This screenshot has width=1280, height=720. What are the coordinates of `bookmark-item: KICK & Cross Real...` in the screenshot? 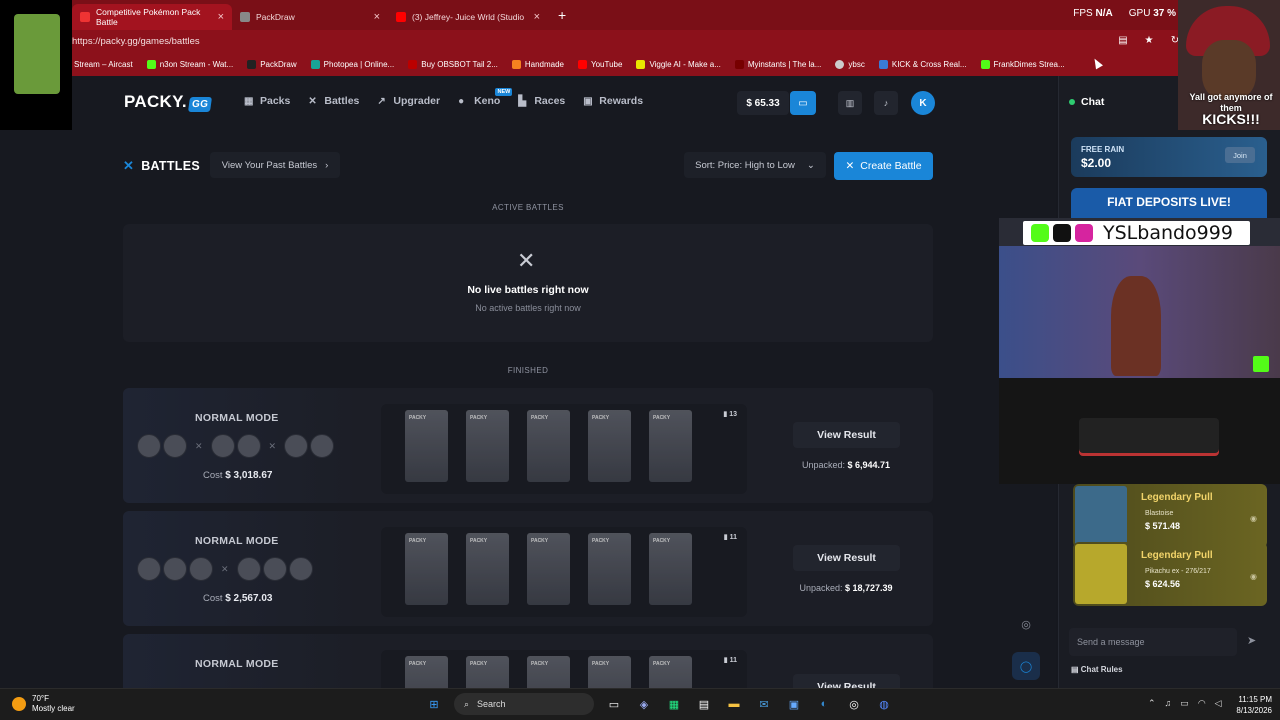 It's located at (922, 64).